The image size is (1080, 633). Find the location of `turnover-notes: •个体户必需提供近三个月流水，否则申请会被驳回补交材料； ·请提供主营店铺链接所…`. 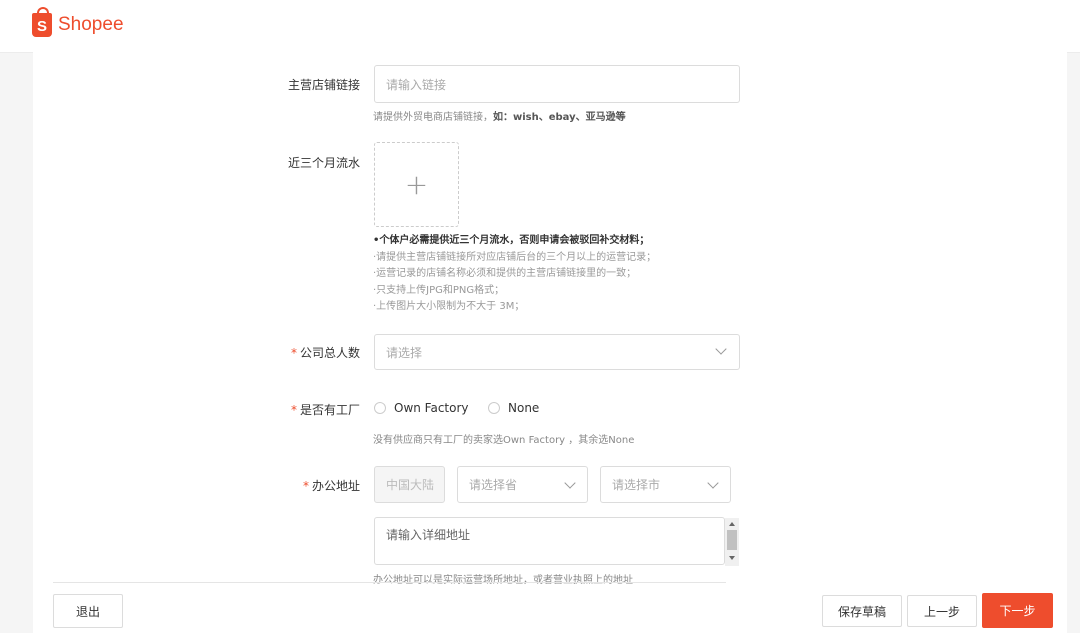

turnover-notes: •个体户必需提供近三个月流水，否则申请会被驳回补交材料； ·请提供主营店铺链接所… is located at coordinates (514, 274).